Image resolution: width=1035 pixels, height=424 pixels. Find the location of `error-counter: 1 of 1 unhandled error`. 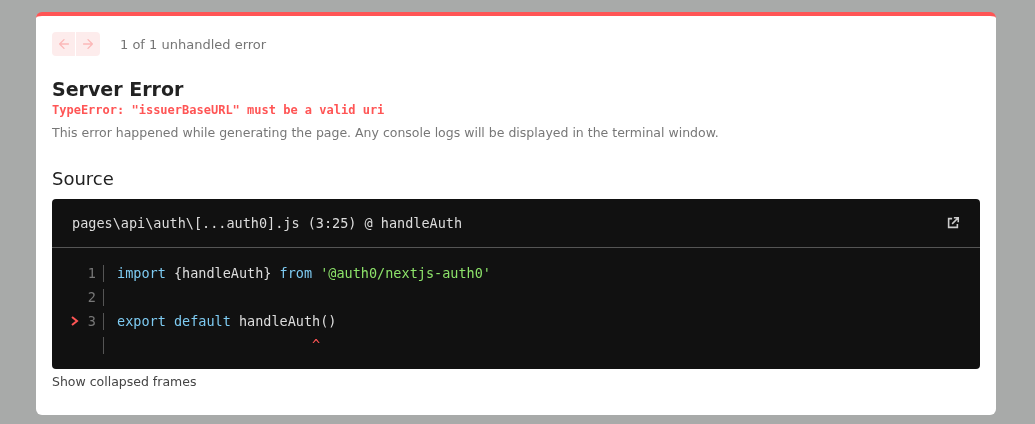

error-counter: 1 of 1 unhandled error is located at coordinates (193, 44).